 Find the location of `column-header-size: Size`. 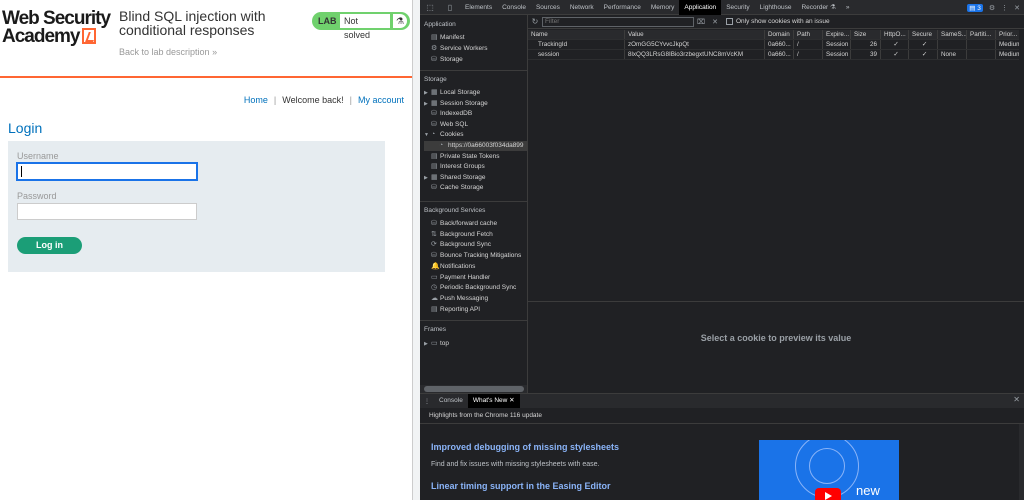

column-header-size: Size is located at coordinates (866, 34).